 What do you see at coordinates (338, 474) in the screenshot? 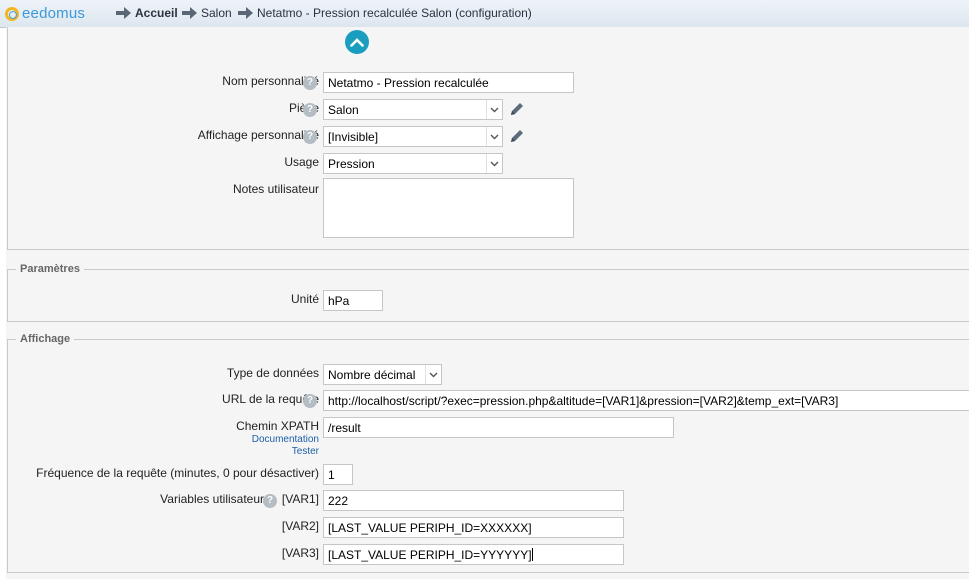
I see `frequence-input: 1` at bounding box center [338, 474].